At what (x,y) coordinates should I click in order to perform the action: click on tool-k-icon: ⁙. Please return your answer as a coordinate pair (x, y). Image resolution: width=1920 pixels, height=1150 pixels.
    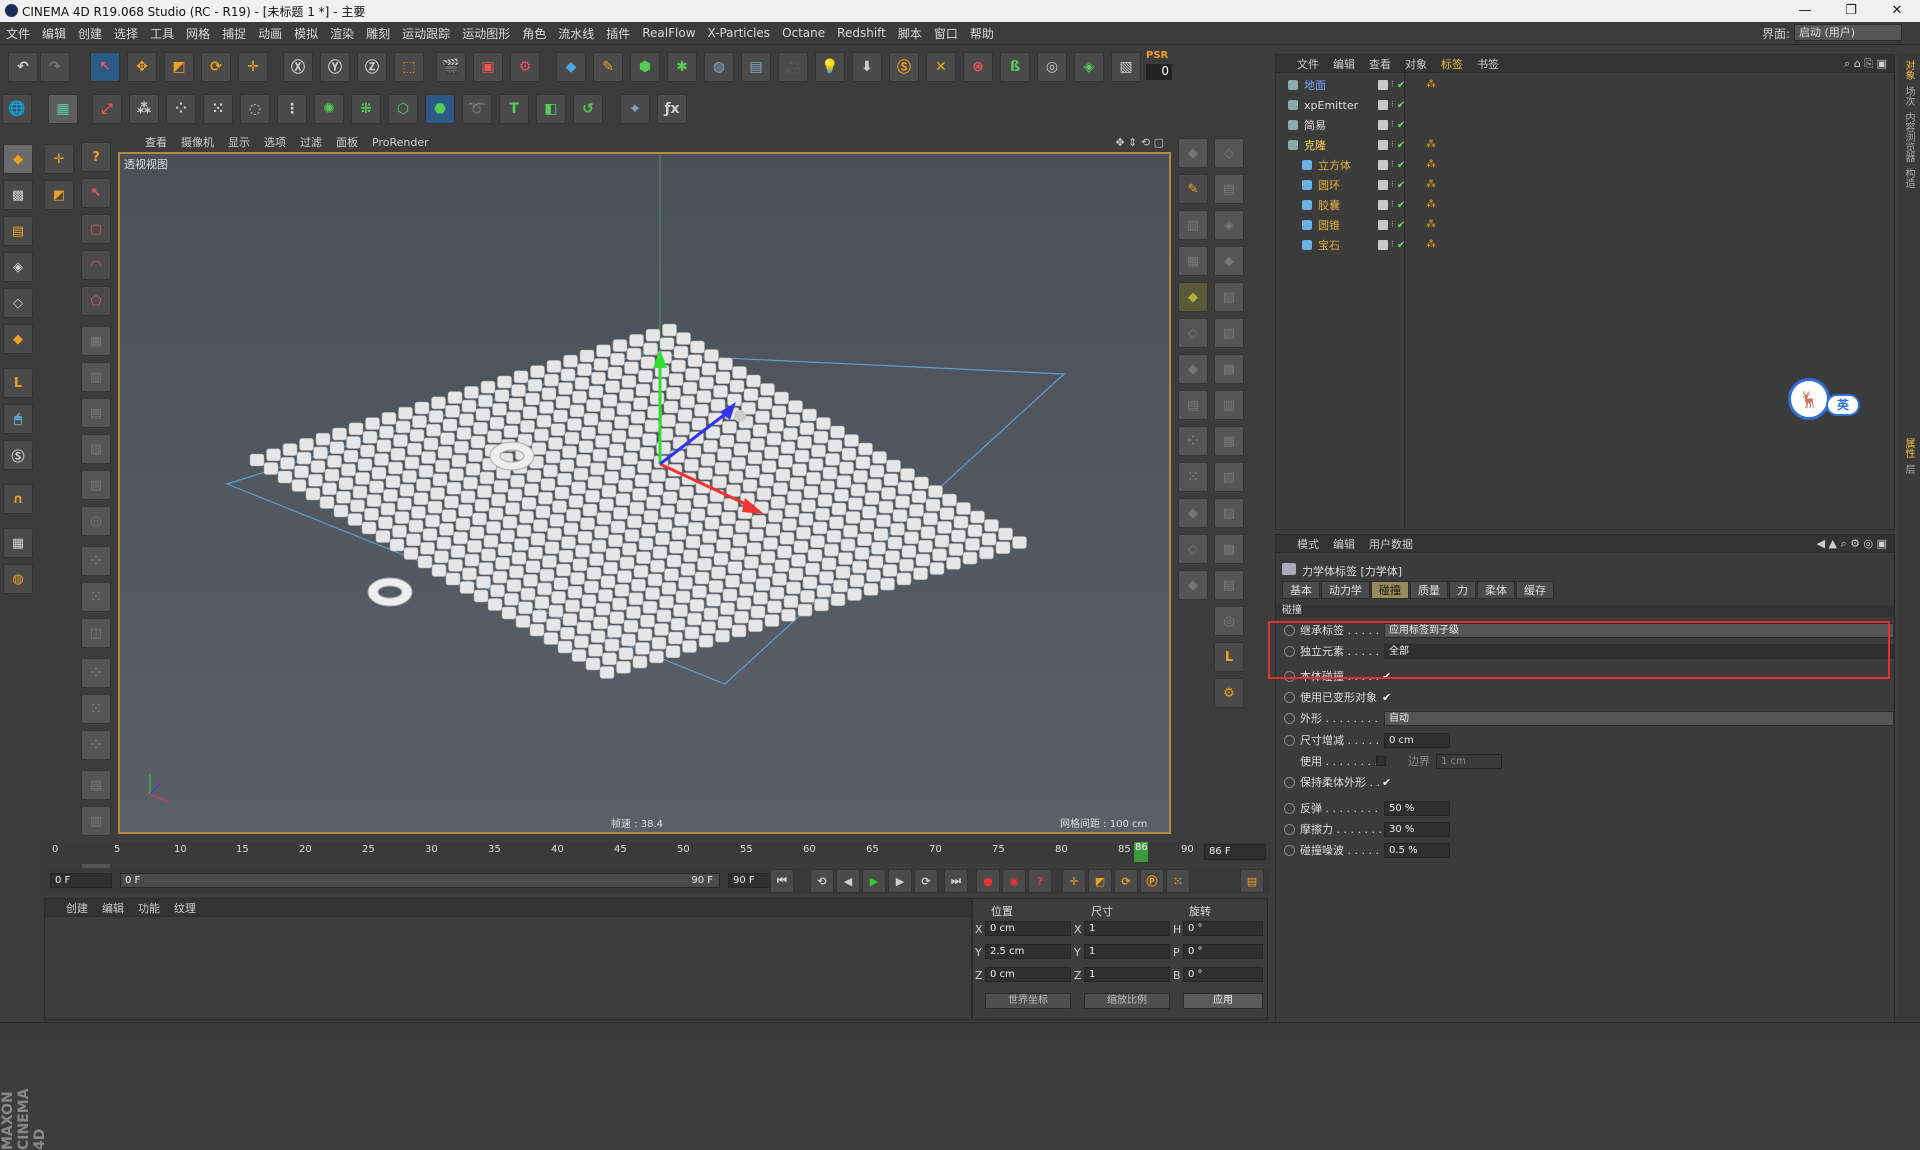
    Looking at the image, I should click on (96, 709).